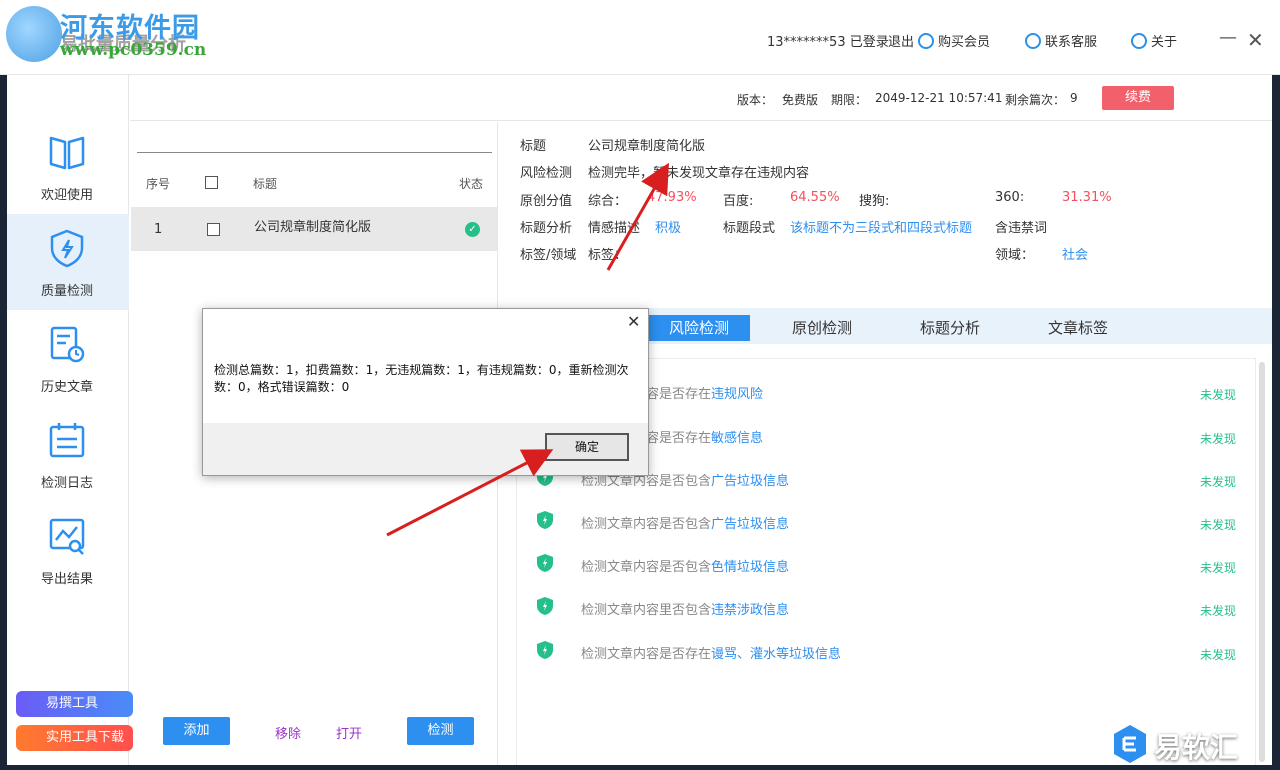 The width and height of the screenshot is (1280, 770). Describe the element at coordinates (637, 216) in the screenshot. I see `arrow-to-risk-result` at that location.